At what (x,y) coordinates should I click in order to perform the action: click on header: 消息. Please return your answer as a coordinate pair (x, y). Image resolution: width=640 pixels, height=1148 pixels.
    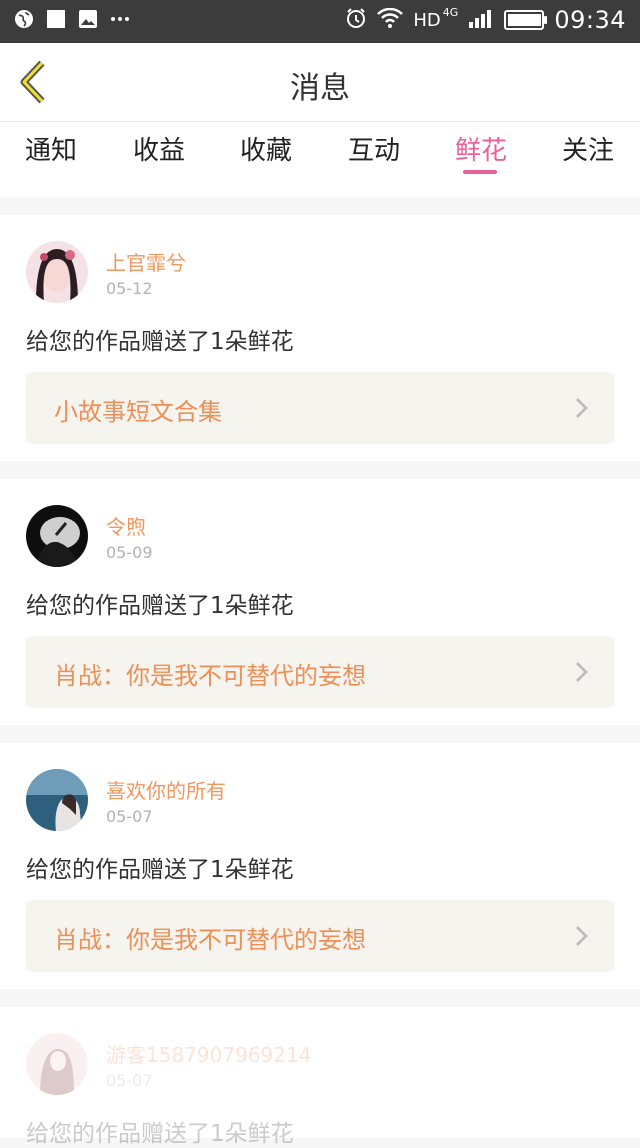
    Looking at the image, I should click on (320, 82).